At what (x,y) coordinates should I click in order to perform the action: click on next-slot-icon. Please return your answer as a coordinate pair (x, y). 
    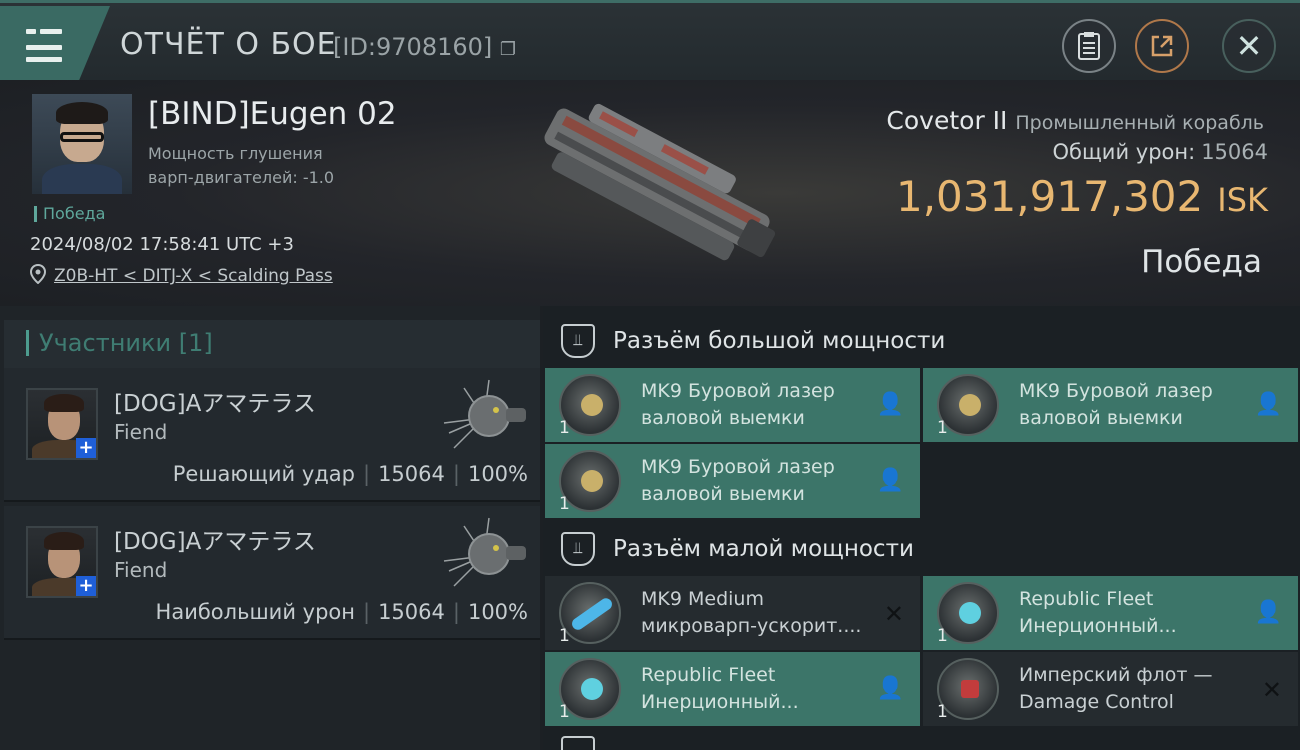
    Looking at the image, I should click on (578, 743).